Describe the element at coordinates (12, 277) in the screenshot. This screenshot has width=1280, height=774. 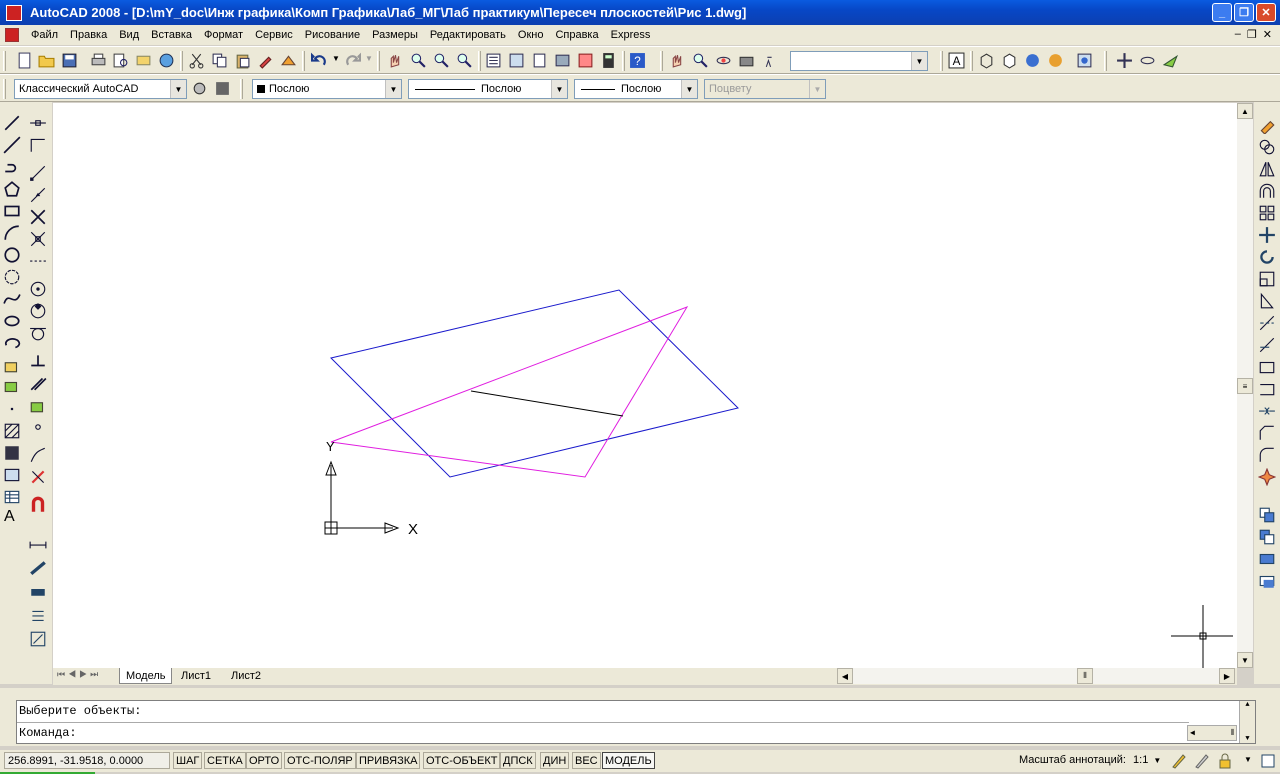
I see `revision-cloud-icon` at that location.